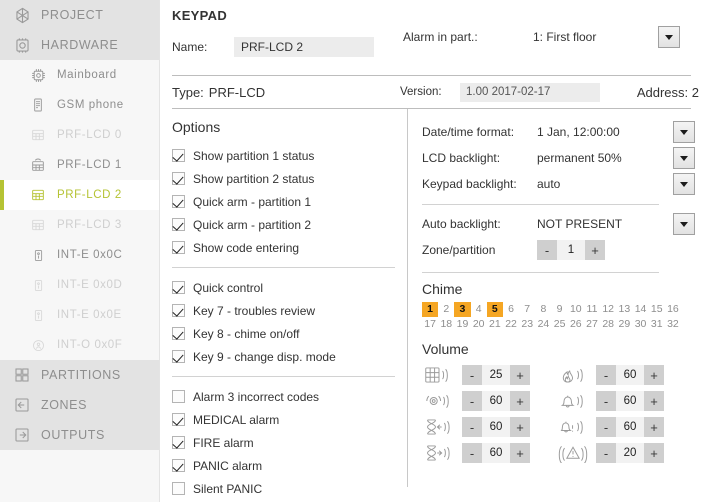  Describe the element at coordinates (560, 309) in the screenshot. I see `chime-cell: 9` at that location.